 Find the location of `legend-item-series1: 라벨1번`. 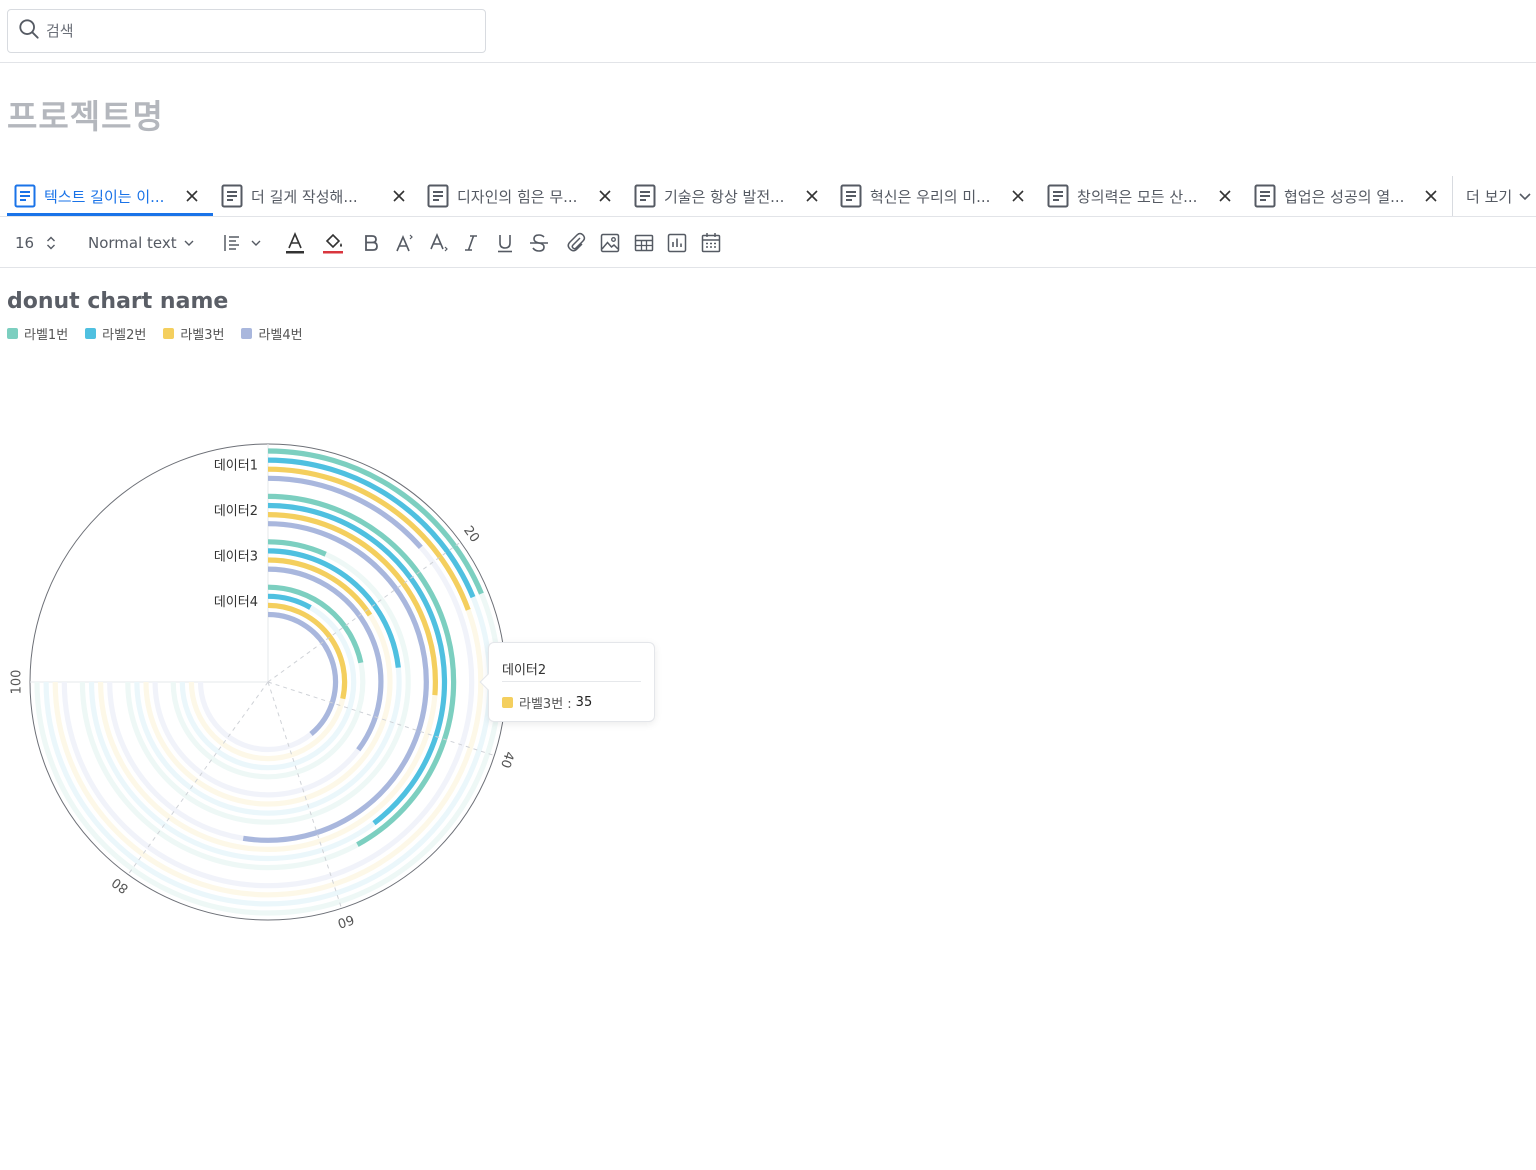

legend-item-series1: 라벨1번 is located at coordinates (37, 333).